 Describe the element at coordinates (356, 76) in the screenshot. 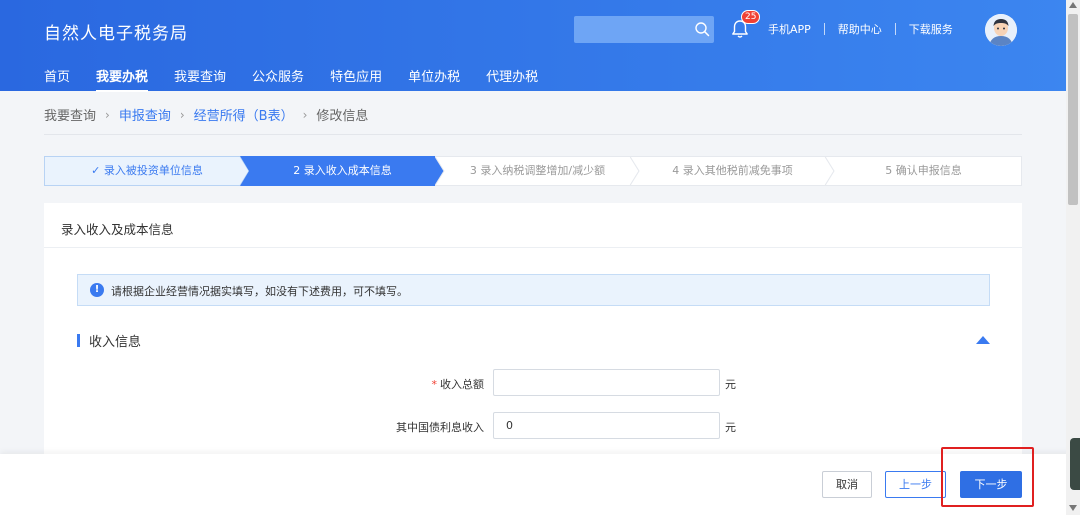

I see `nav-featured-apps: 特色应用` at that location.